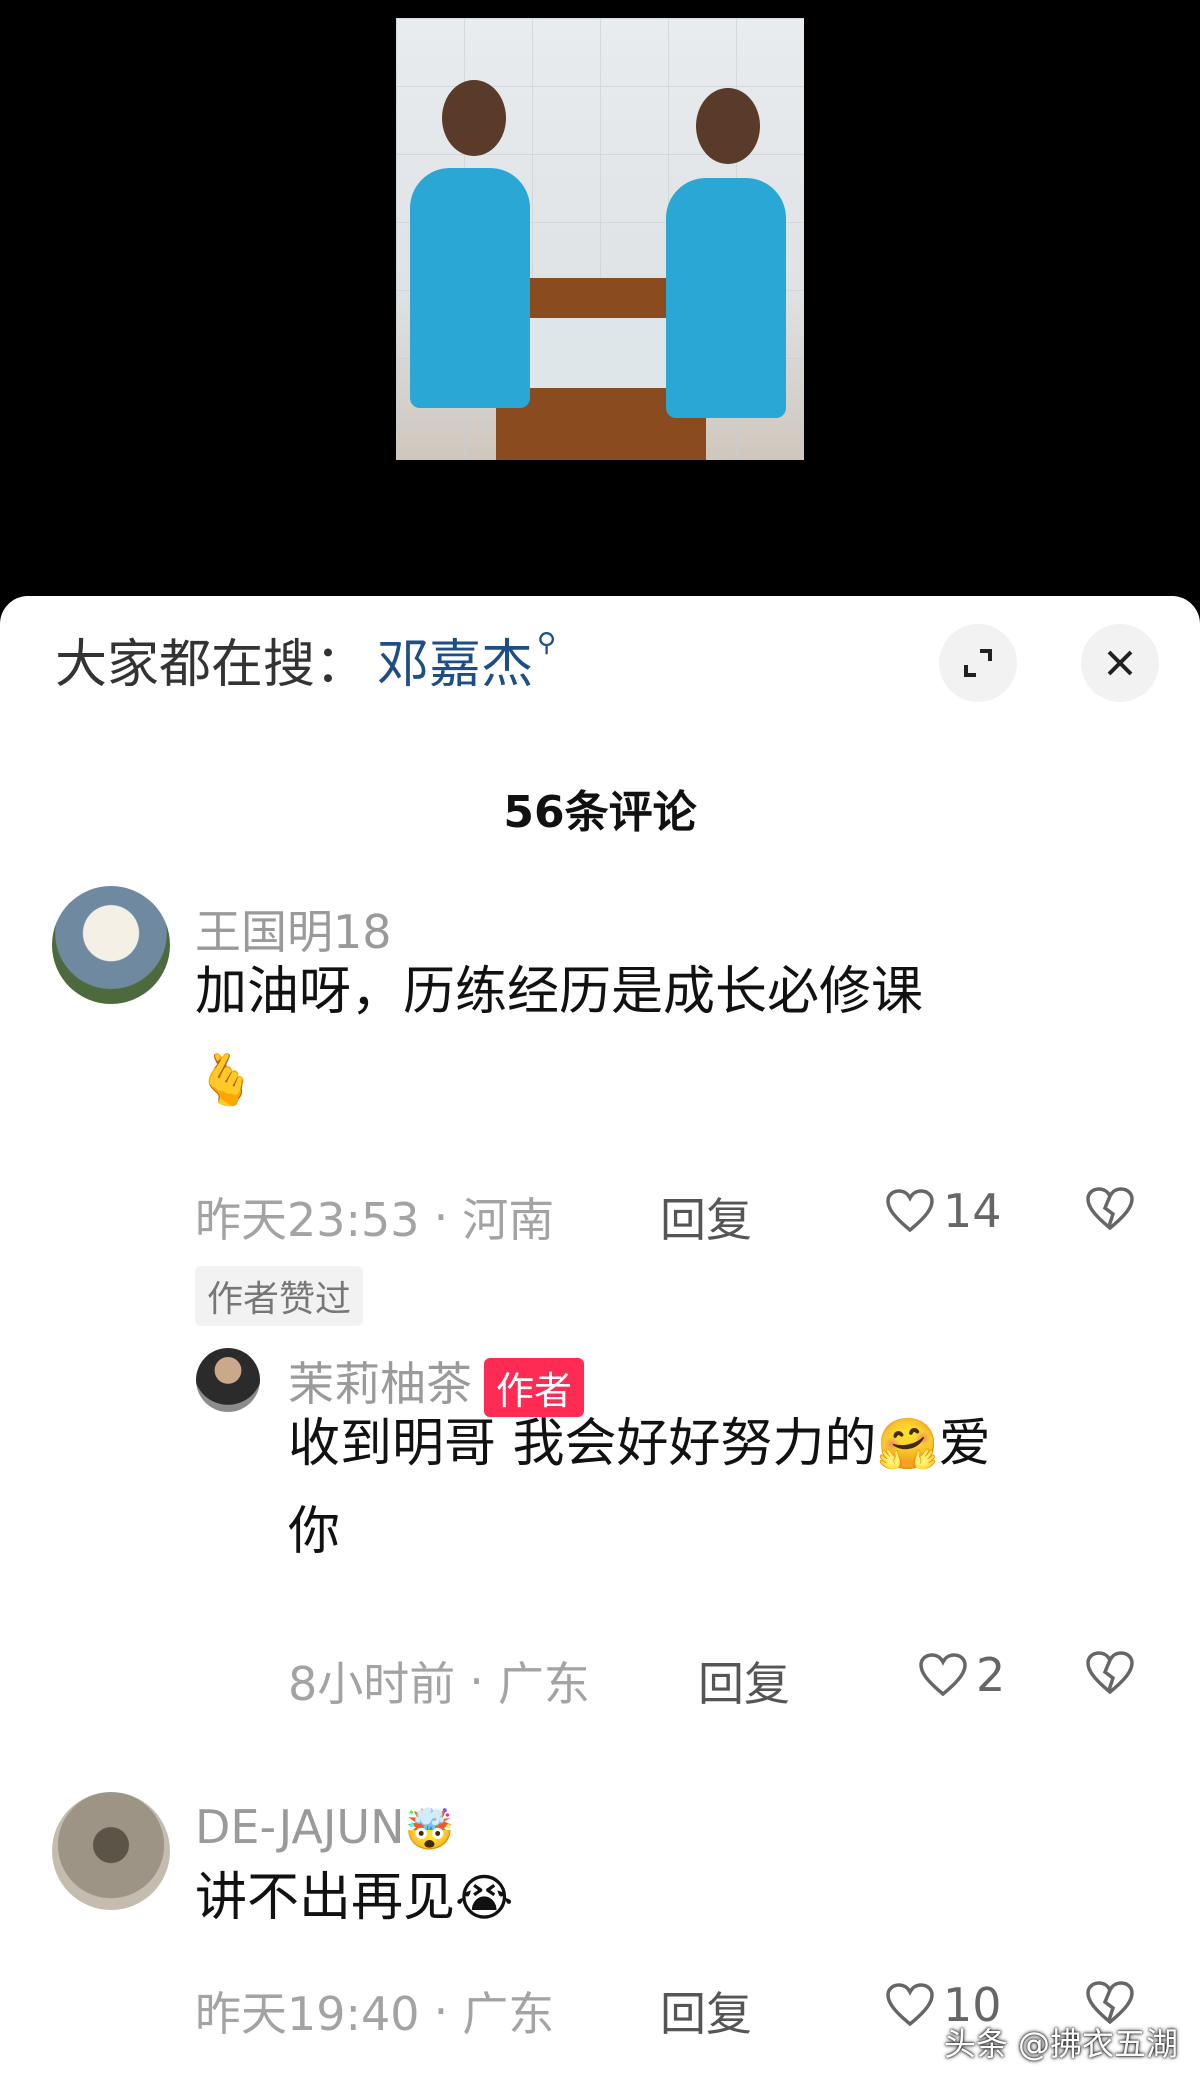 The width and height of the screenshot is (1200, 2073). Describe the element at coordinates (601, 353) in the screenshot. I see `ice` at that location.